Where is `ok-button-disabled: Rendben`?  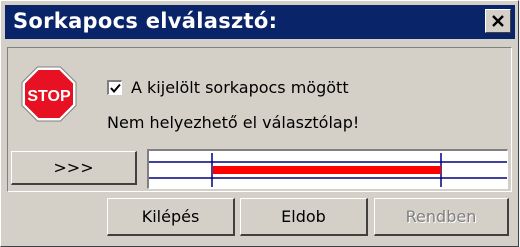 ok-button-disabled: Rendben is located at coordinates (441, 217).